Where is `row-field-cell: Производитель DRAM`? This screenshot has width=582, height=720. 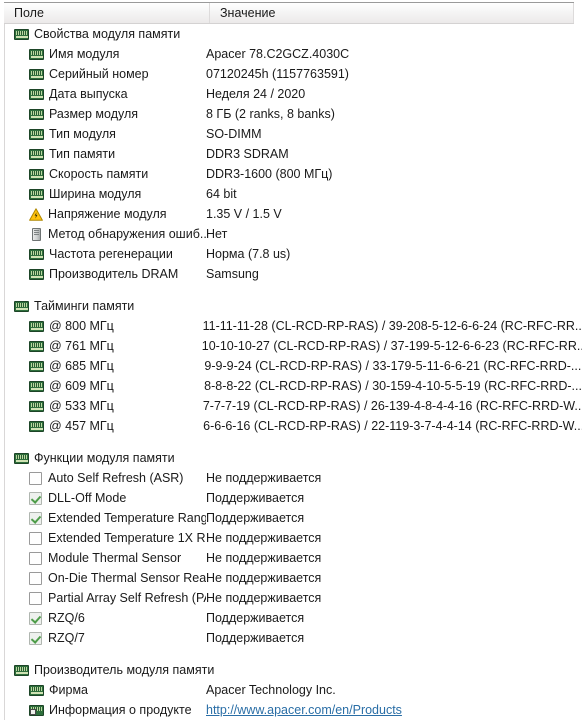
row-field-cell: Производитель DRAM is located at coordinates (103, 274).